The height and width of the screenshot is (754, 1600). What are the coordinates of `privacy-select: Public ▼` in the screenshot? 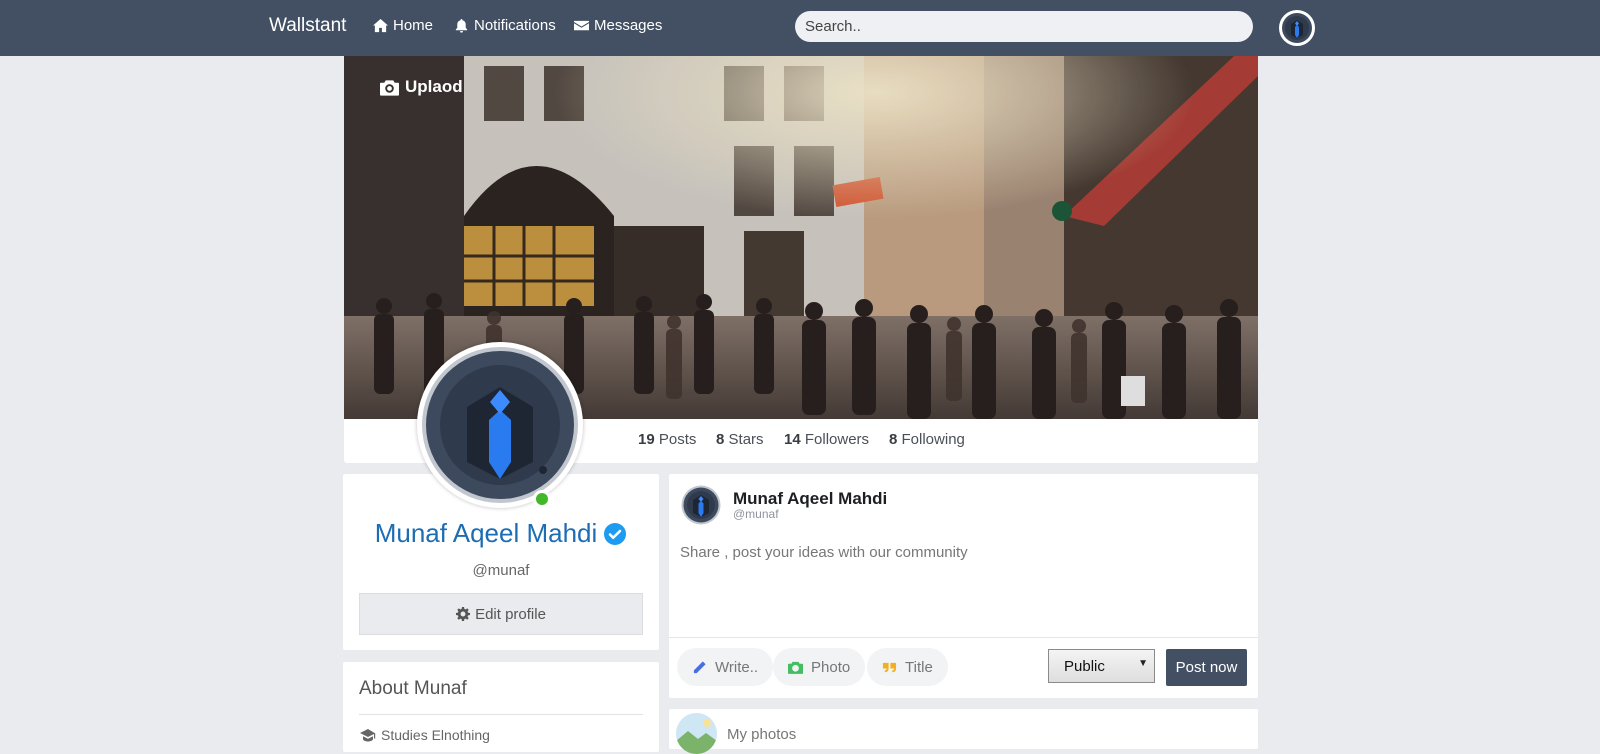 It's located at (1101, 666).